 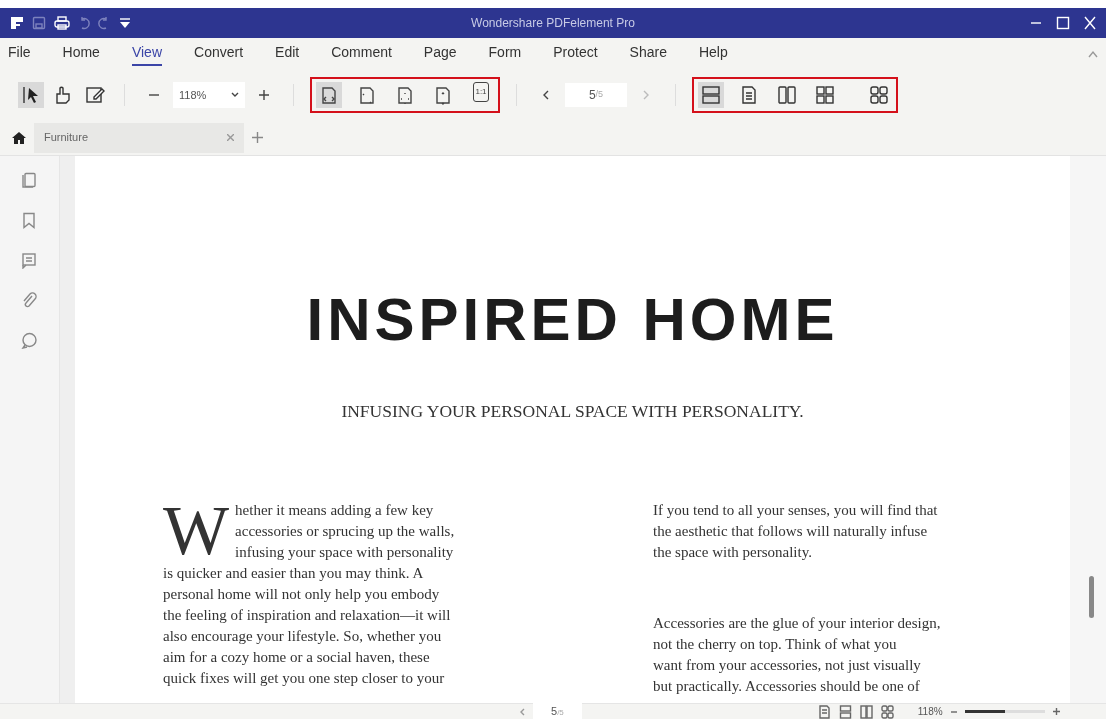 I want to click on print-icon, so click(x=62, y=23).